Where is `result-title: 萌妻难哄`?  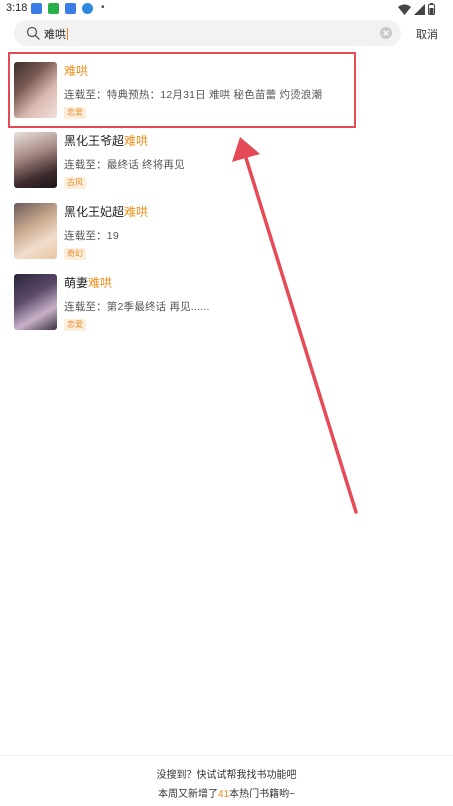 result-title: 萌妻难哄 is located at coordinates (88, 283).